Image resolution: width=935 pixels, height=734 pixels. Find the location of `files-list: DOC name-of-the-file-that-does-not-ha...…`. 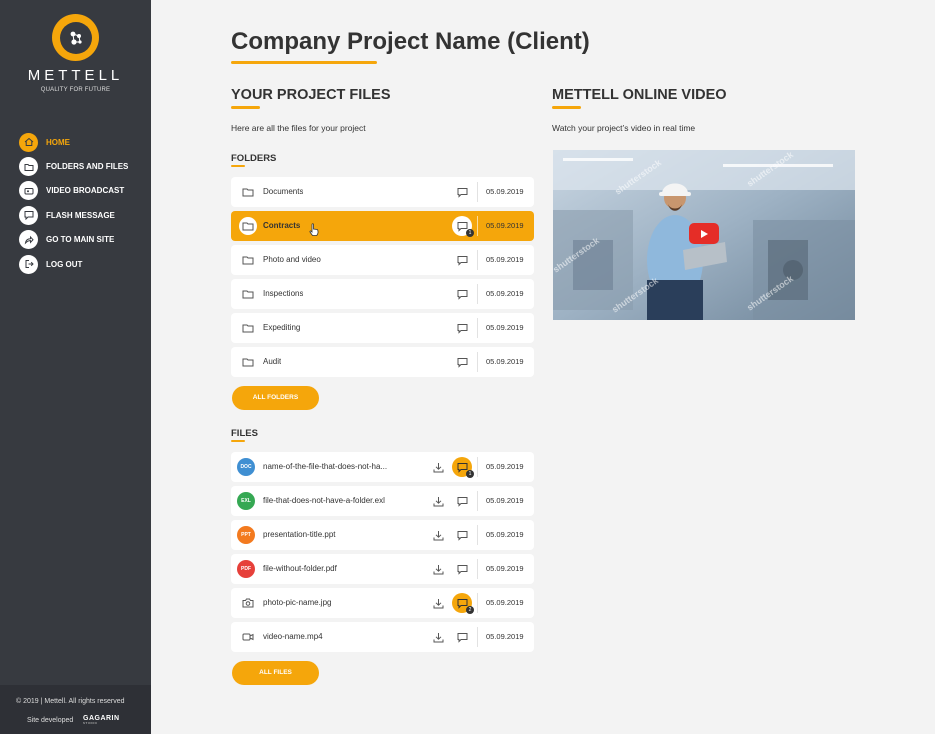

files-list: DOC name-of-the-file-that-does-not-ha...… is located at coordinates (382, 554).